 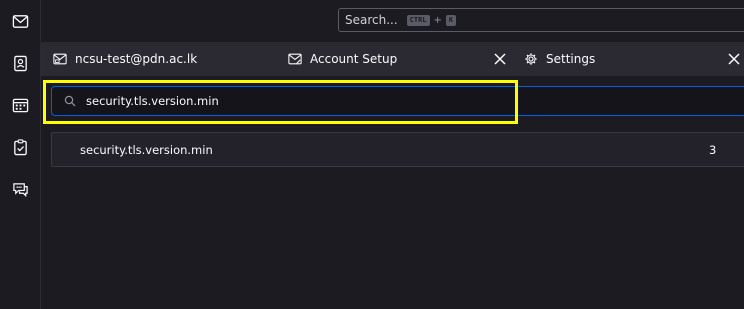 I want to click on shortcut-key-ctrl: CTRL, so click(x=418, y=20).